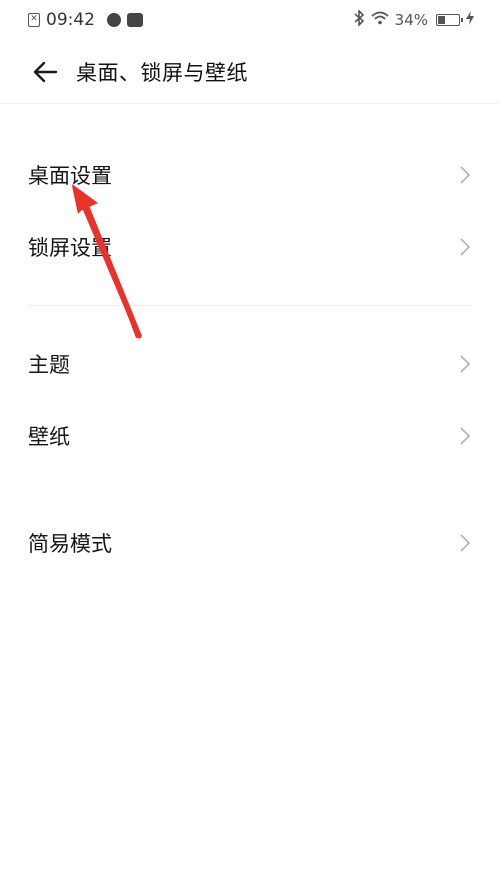 Image resolution: width=500 pixels, height=892 pixels. Describe the element at coordinates (70, 20) in the screenshot. I see `status-time: 09:42` at that location.